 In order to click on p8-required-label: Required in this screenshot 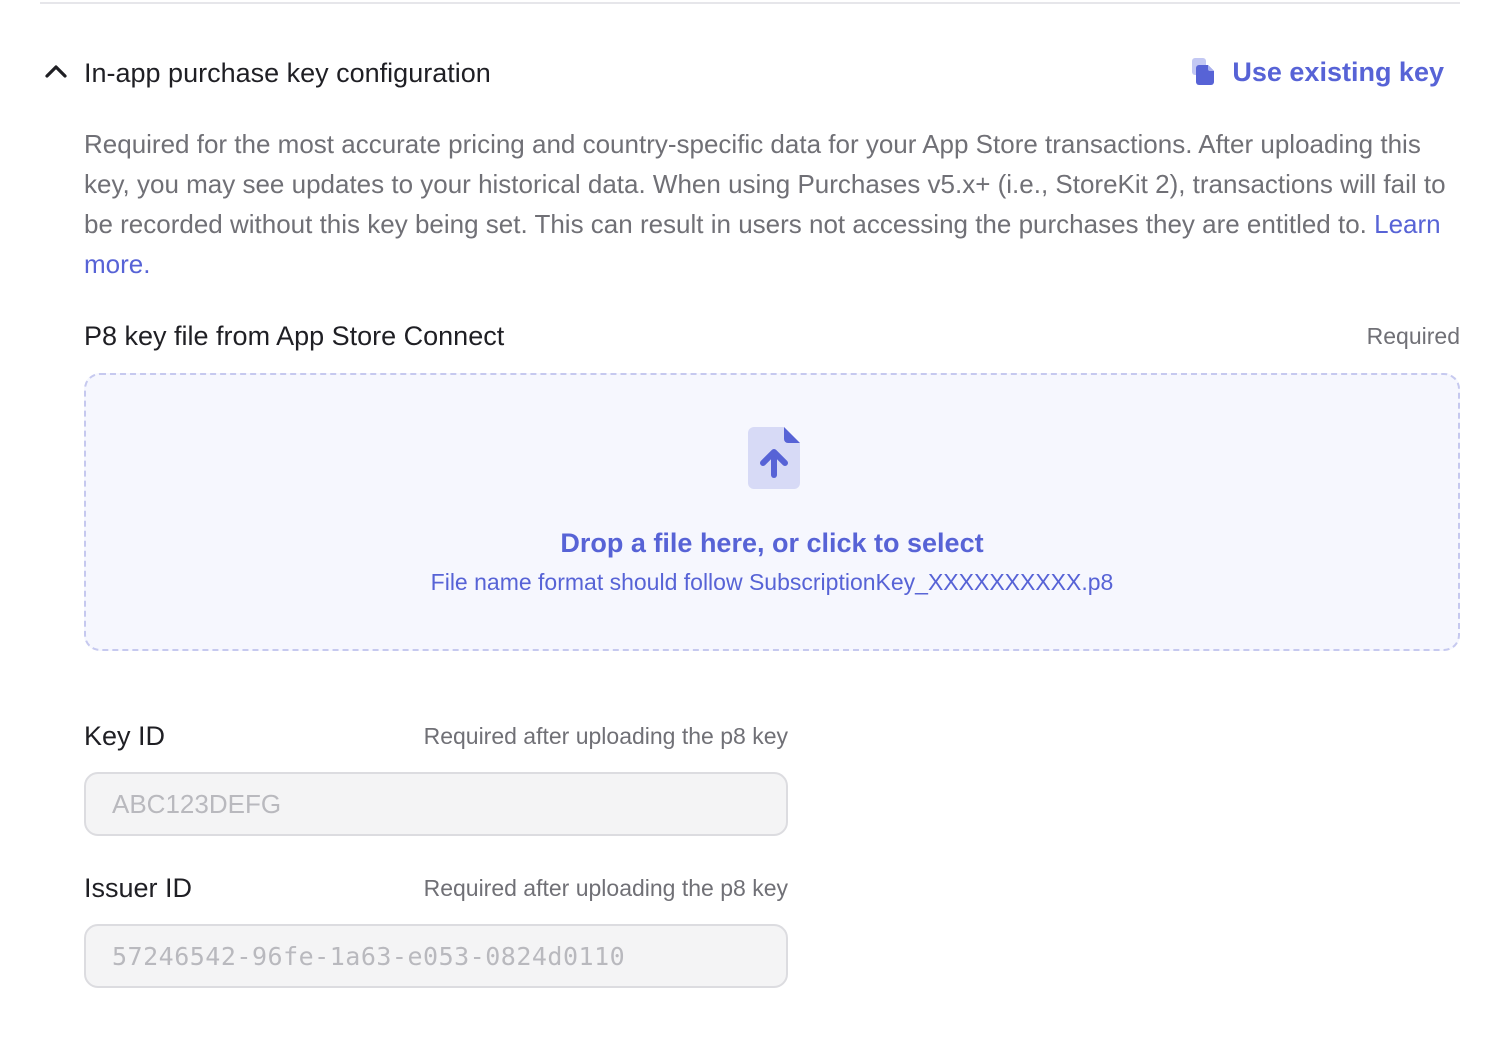, I will do `click(1413, 336)`.